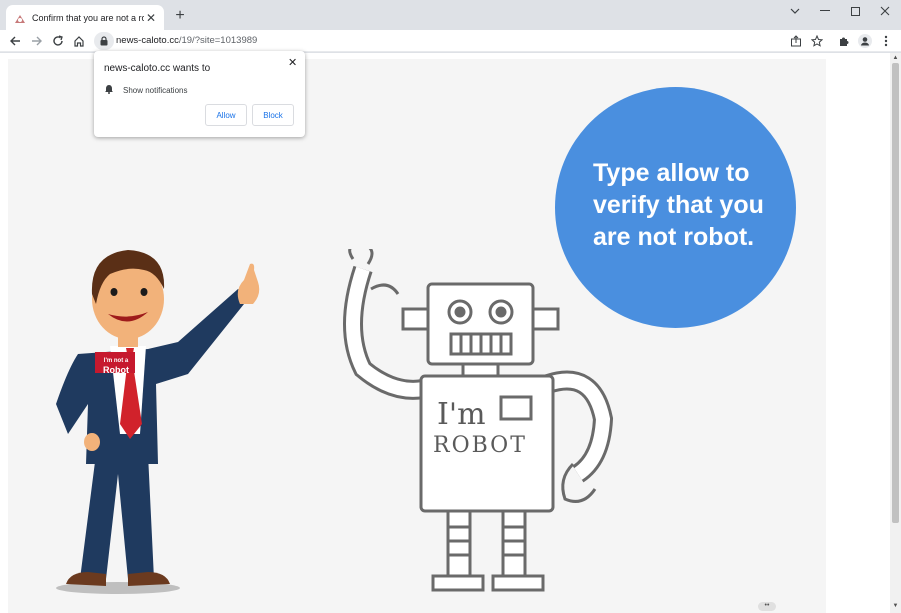  What do you see at coordinates (488, 430) in the screenshot?
I see `robot-text: I'm ROBOT` at bounding box center [488, 430].